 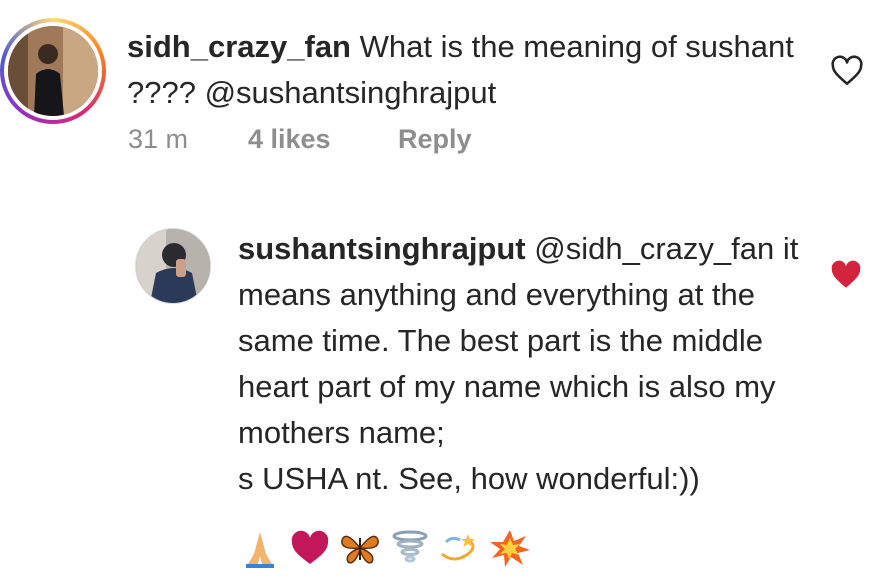 I want to click on heart-filled-icon, so click(x=846, y=275).